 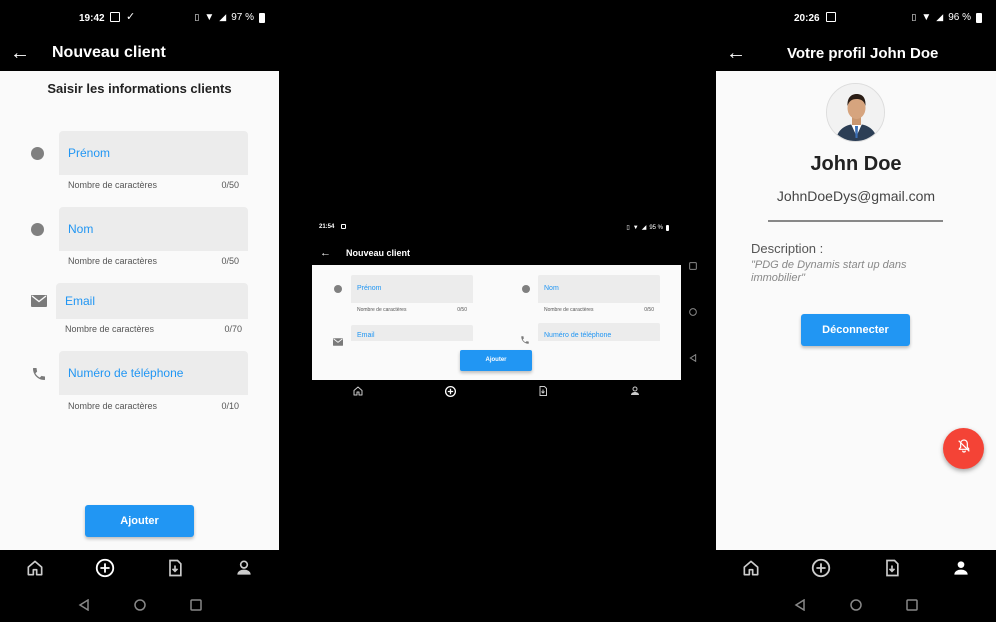 What do you see at coordinates (139, 88) in the screenshot?
I see `form-heading: Saisir les informations clients` at bounding box center [139, 88].